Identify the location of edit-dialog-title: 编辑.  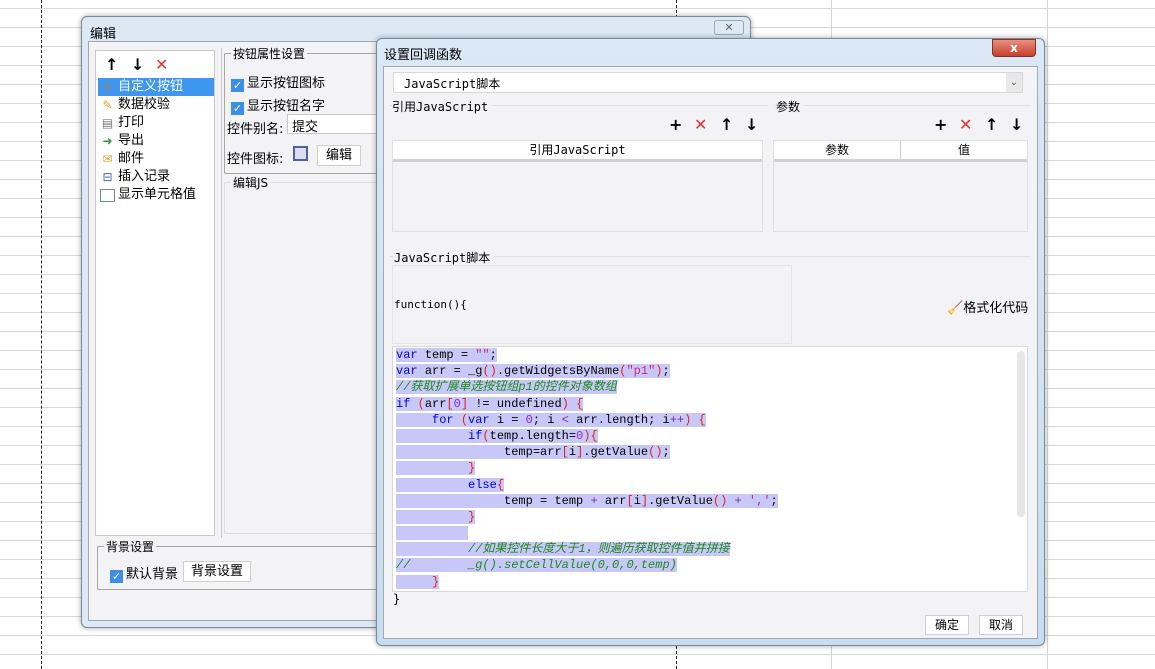
(103, 34).